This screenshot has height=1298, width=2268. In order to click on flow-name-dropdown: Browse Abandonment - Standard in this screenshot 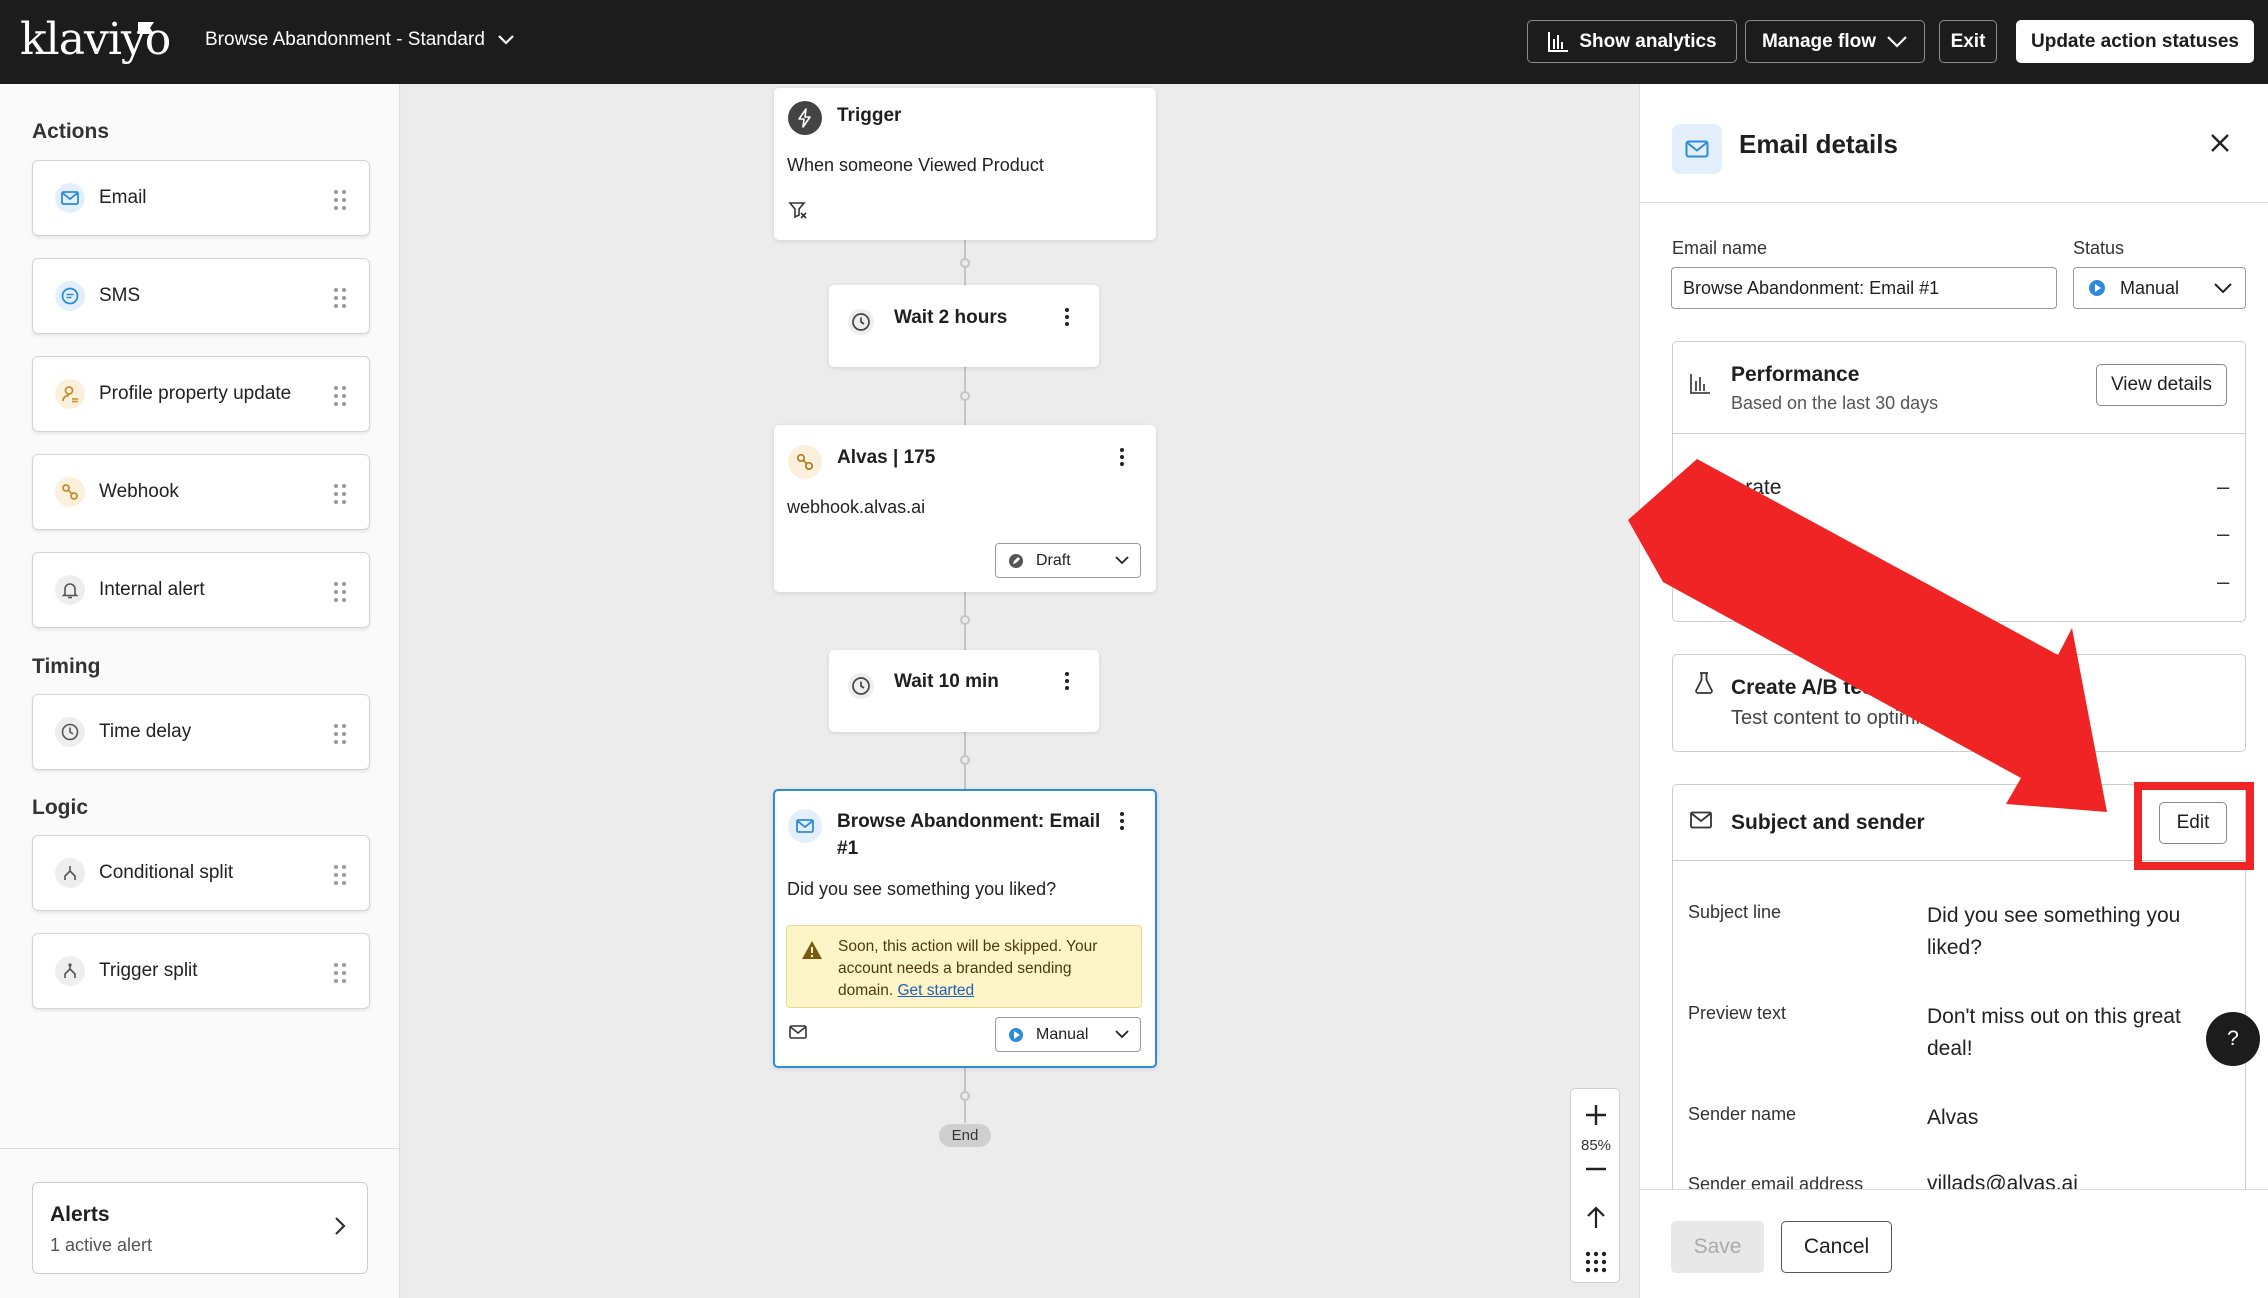, I will do `click(360, 40)`.